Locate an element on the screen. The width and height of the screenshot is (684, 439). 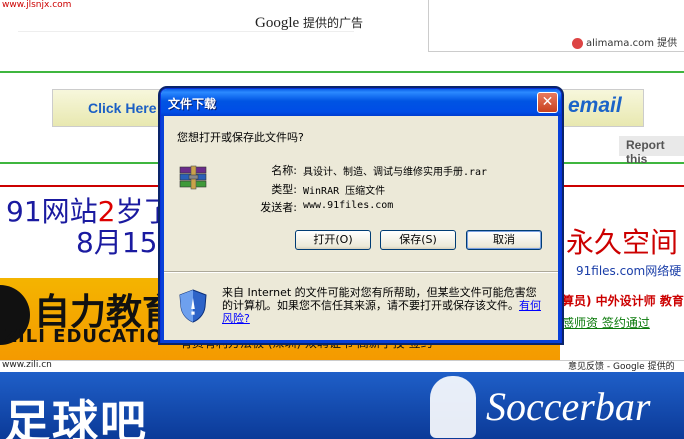
divider-green-top is located at coordinates (342, 72).